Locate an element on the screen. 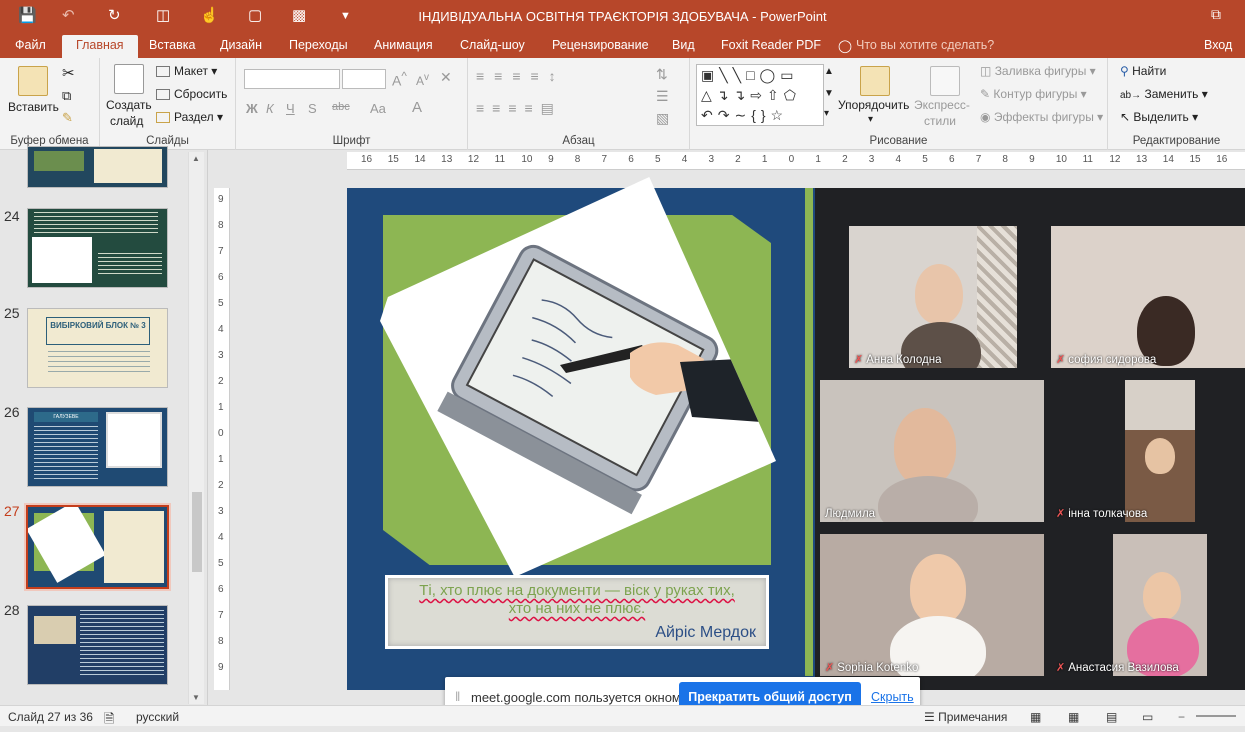 This screenshot has height=732, width=1245. gallery-more-icon: ▾ is located at coordinates (826, 113).